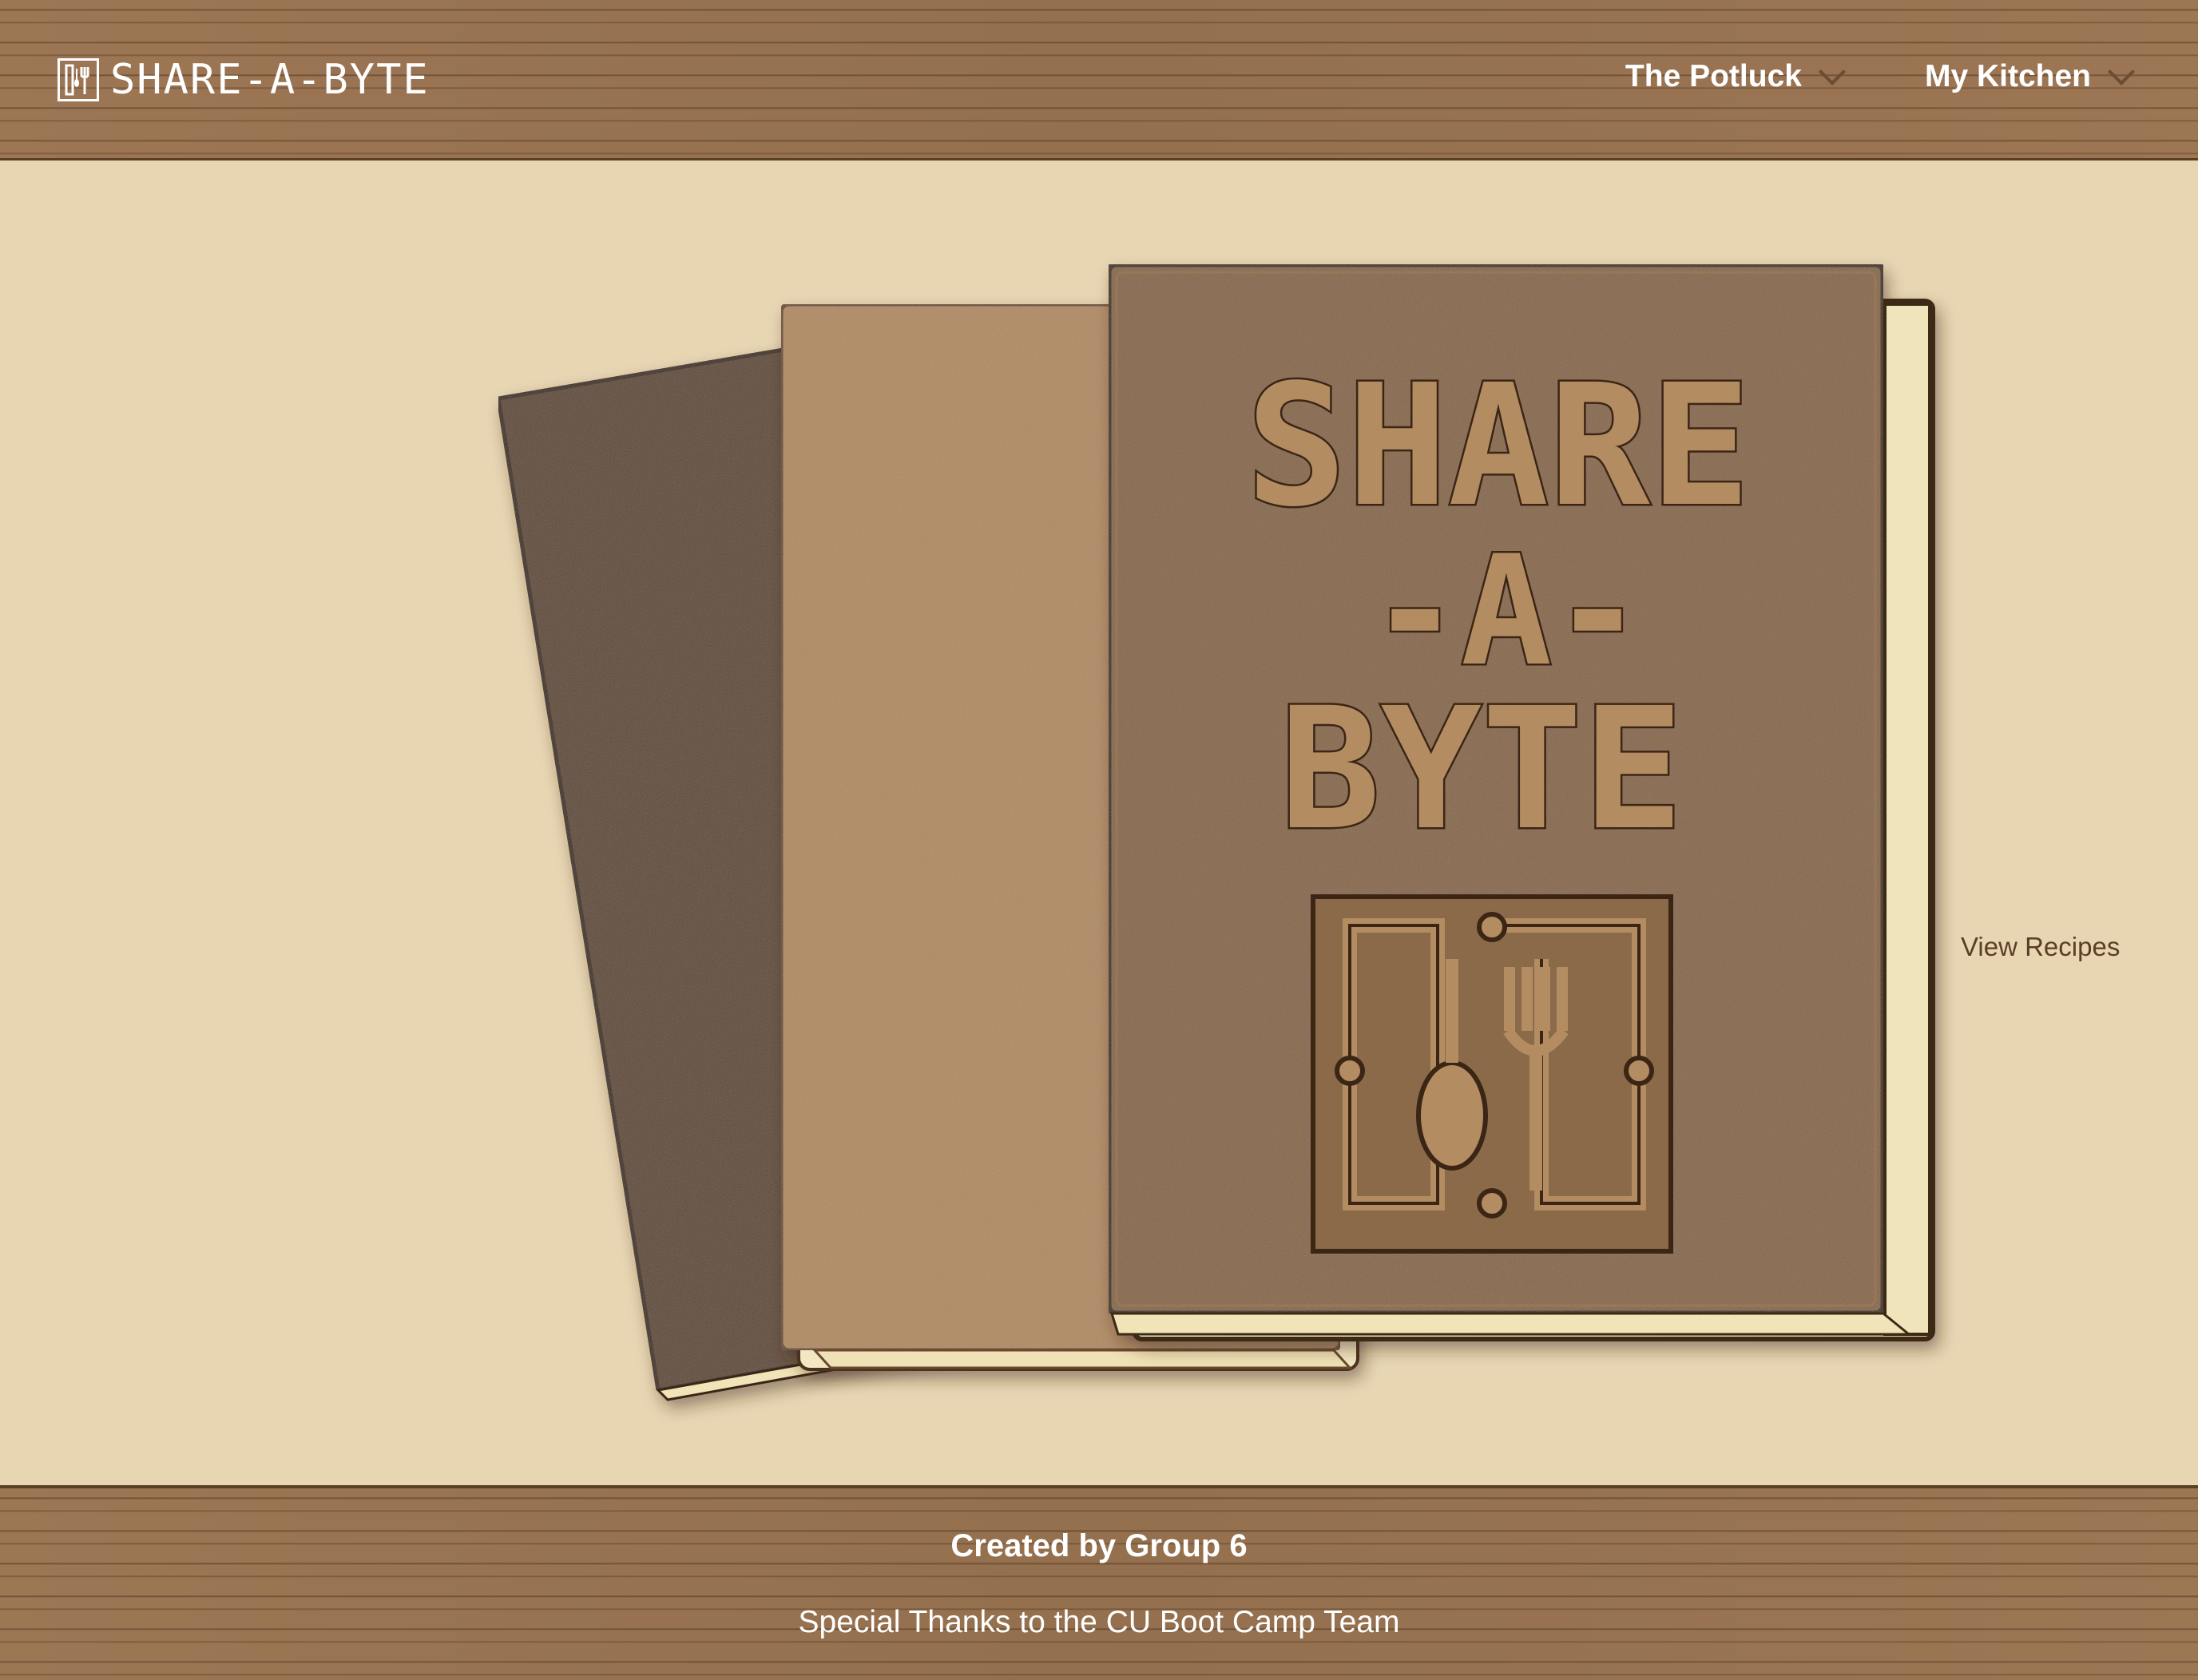  I want to click on nav-item-my-kitchen: My Kitchen, so click(2029, 76).